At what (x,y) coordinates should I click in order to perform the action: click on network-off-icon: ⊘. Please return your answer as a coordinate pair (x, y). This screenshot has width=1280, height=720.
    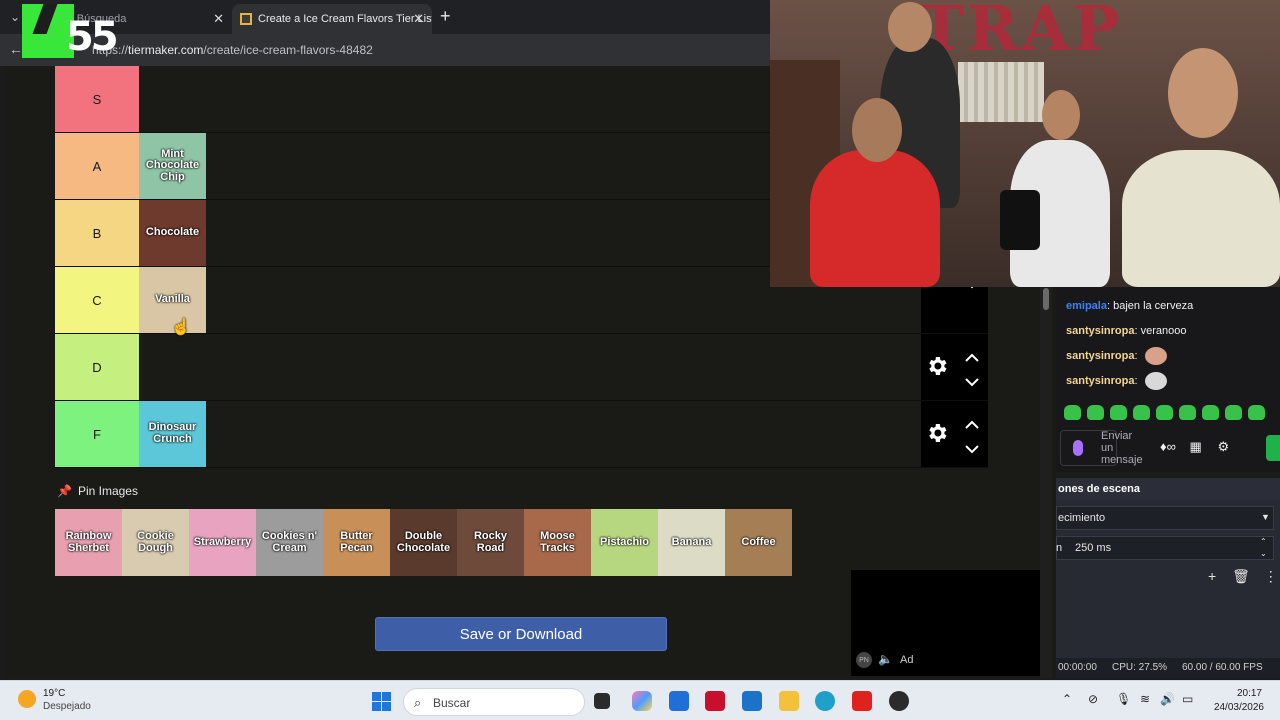
    Looking at the image, I should click on (1093, 699).